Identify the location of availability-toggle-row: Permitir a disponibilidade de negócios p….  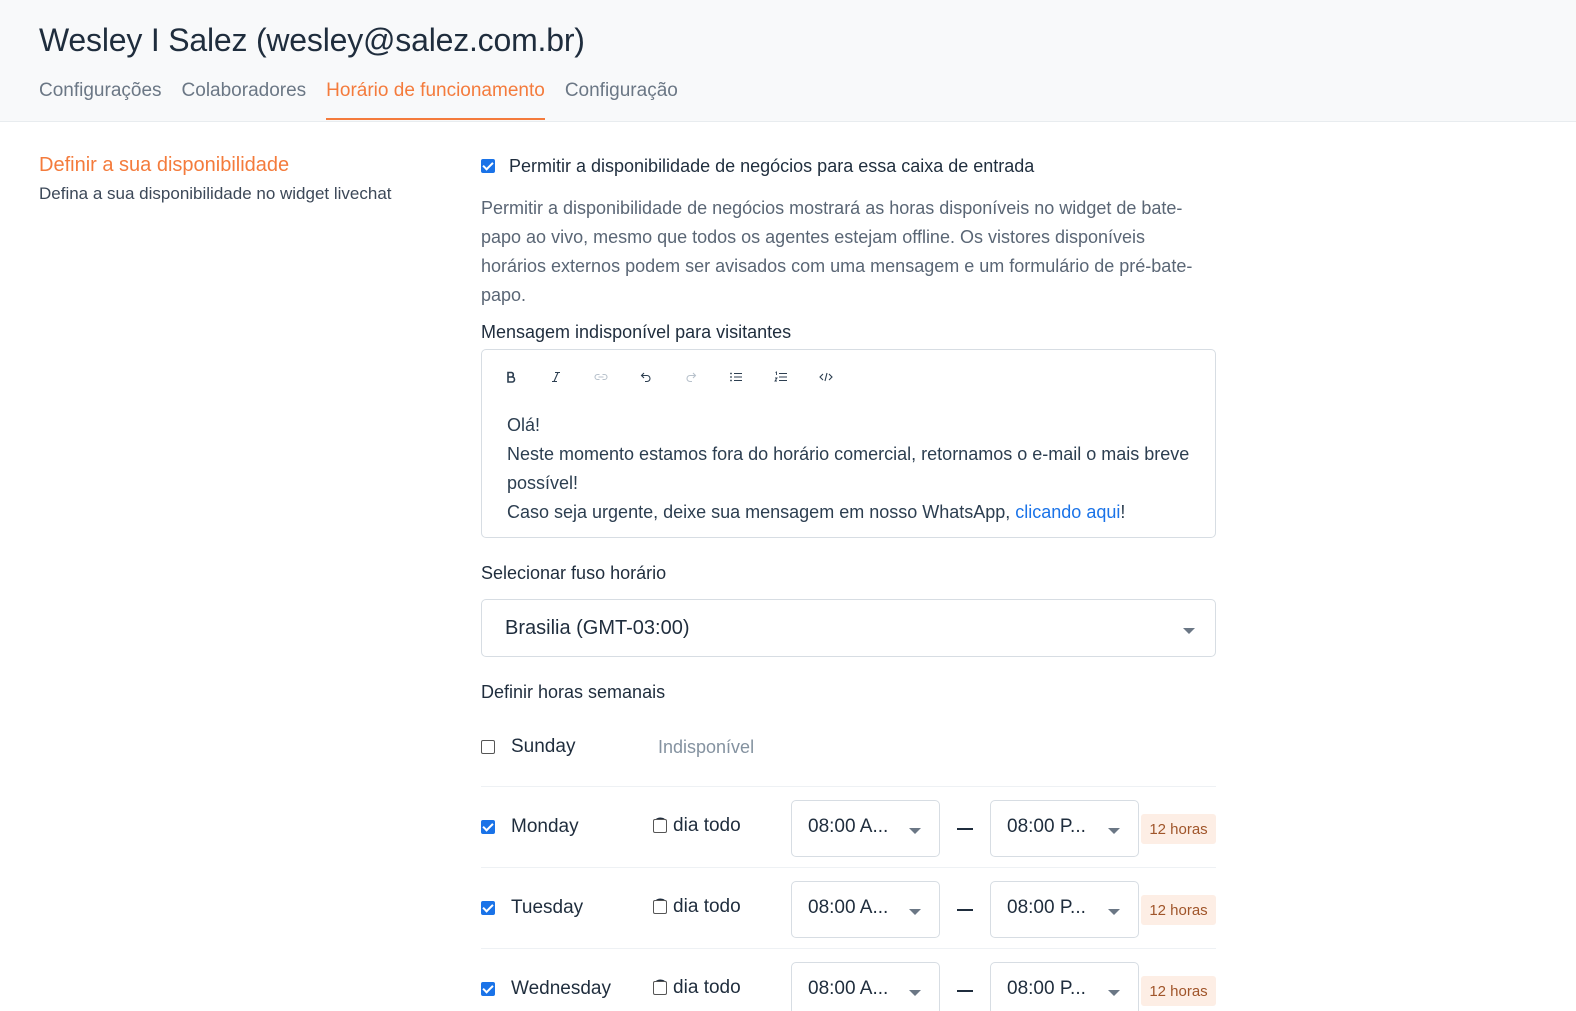
(848, 166).